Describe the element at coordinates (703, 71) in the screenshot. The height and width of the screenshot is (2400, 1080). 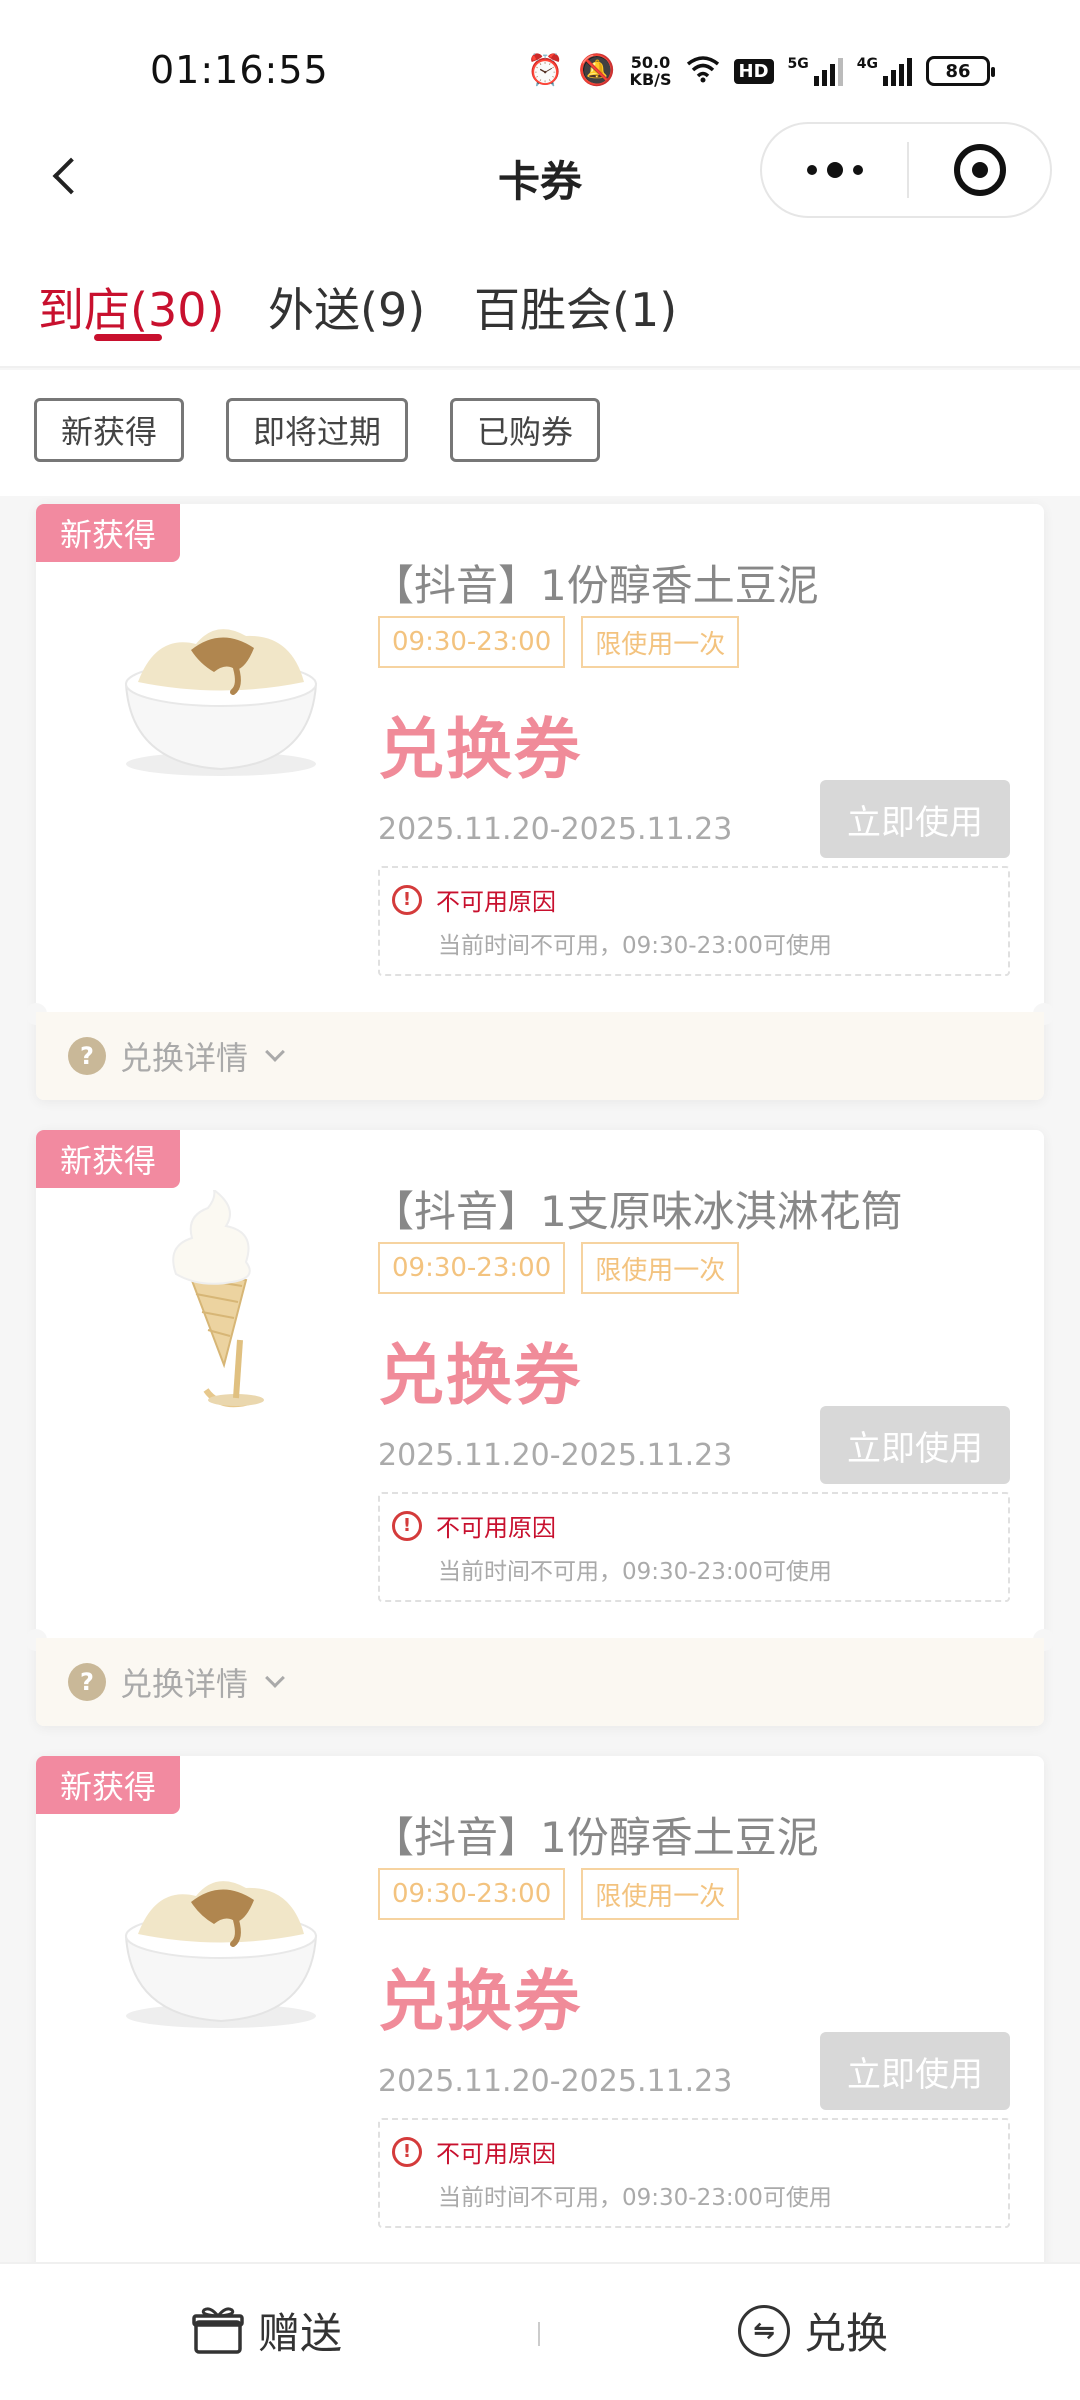
I see `wifi-icon` at that location.